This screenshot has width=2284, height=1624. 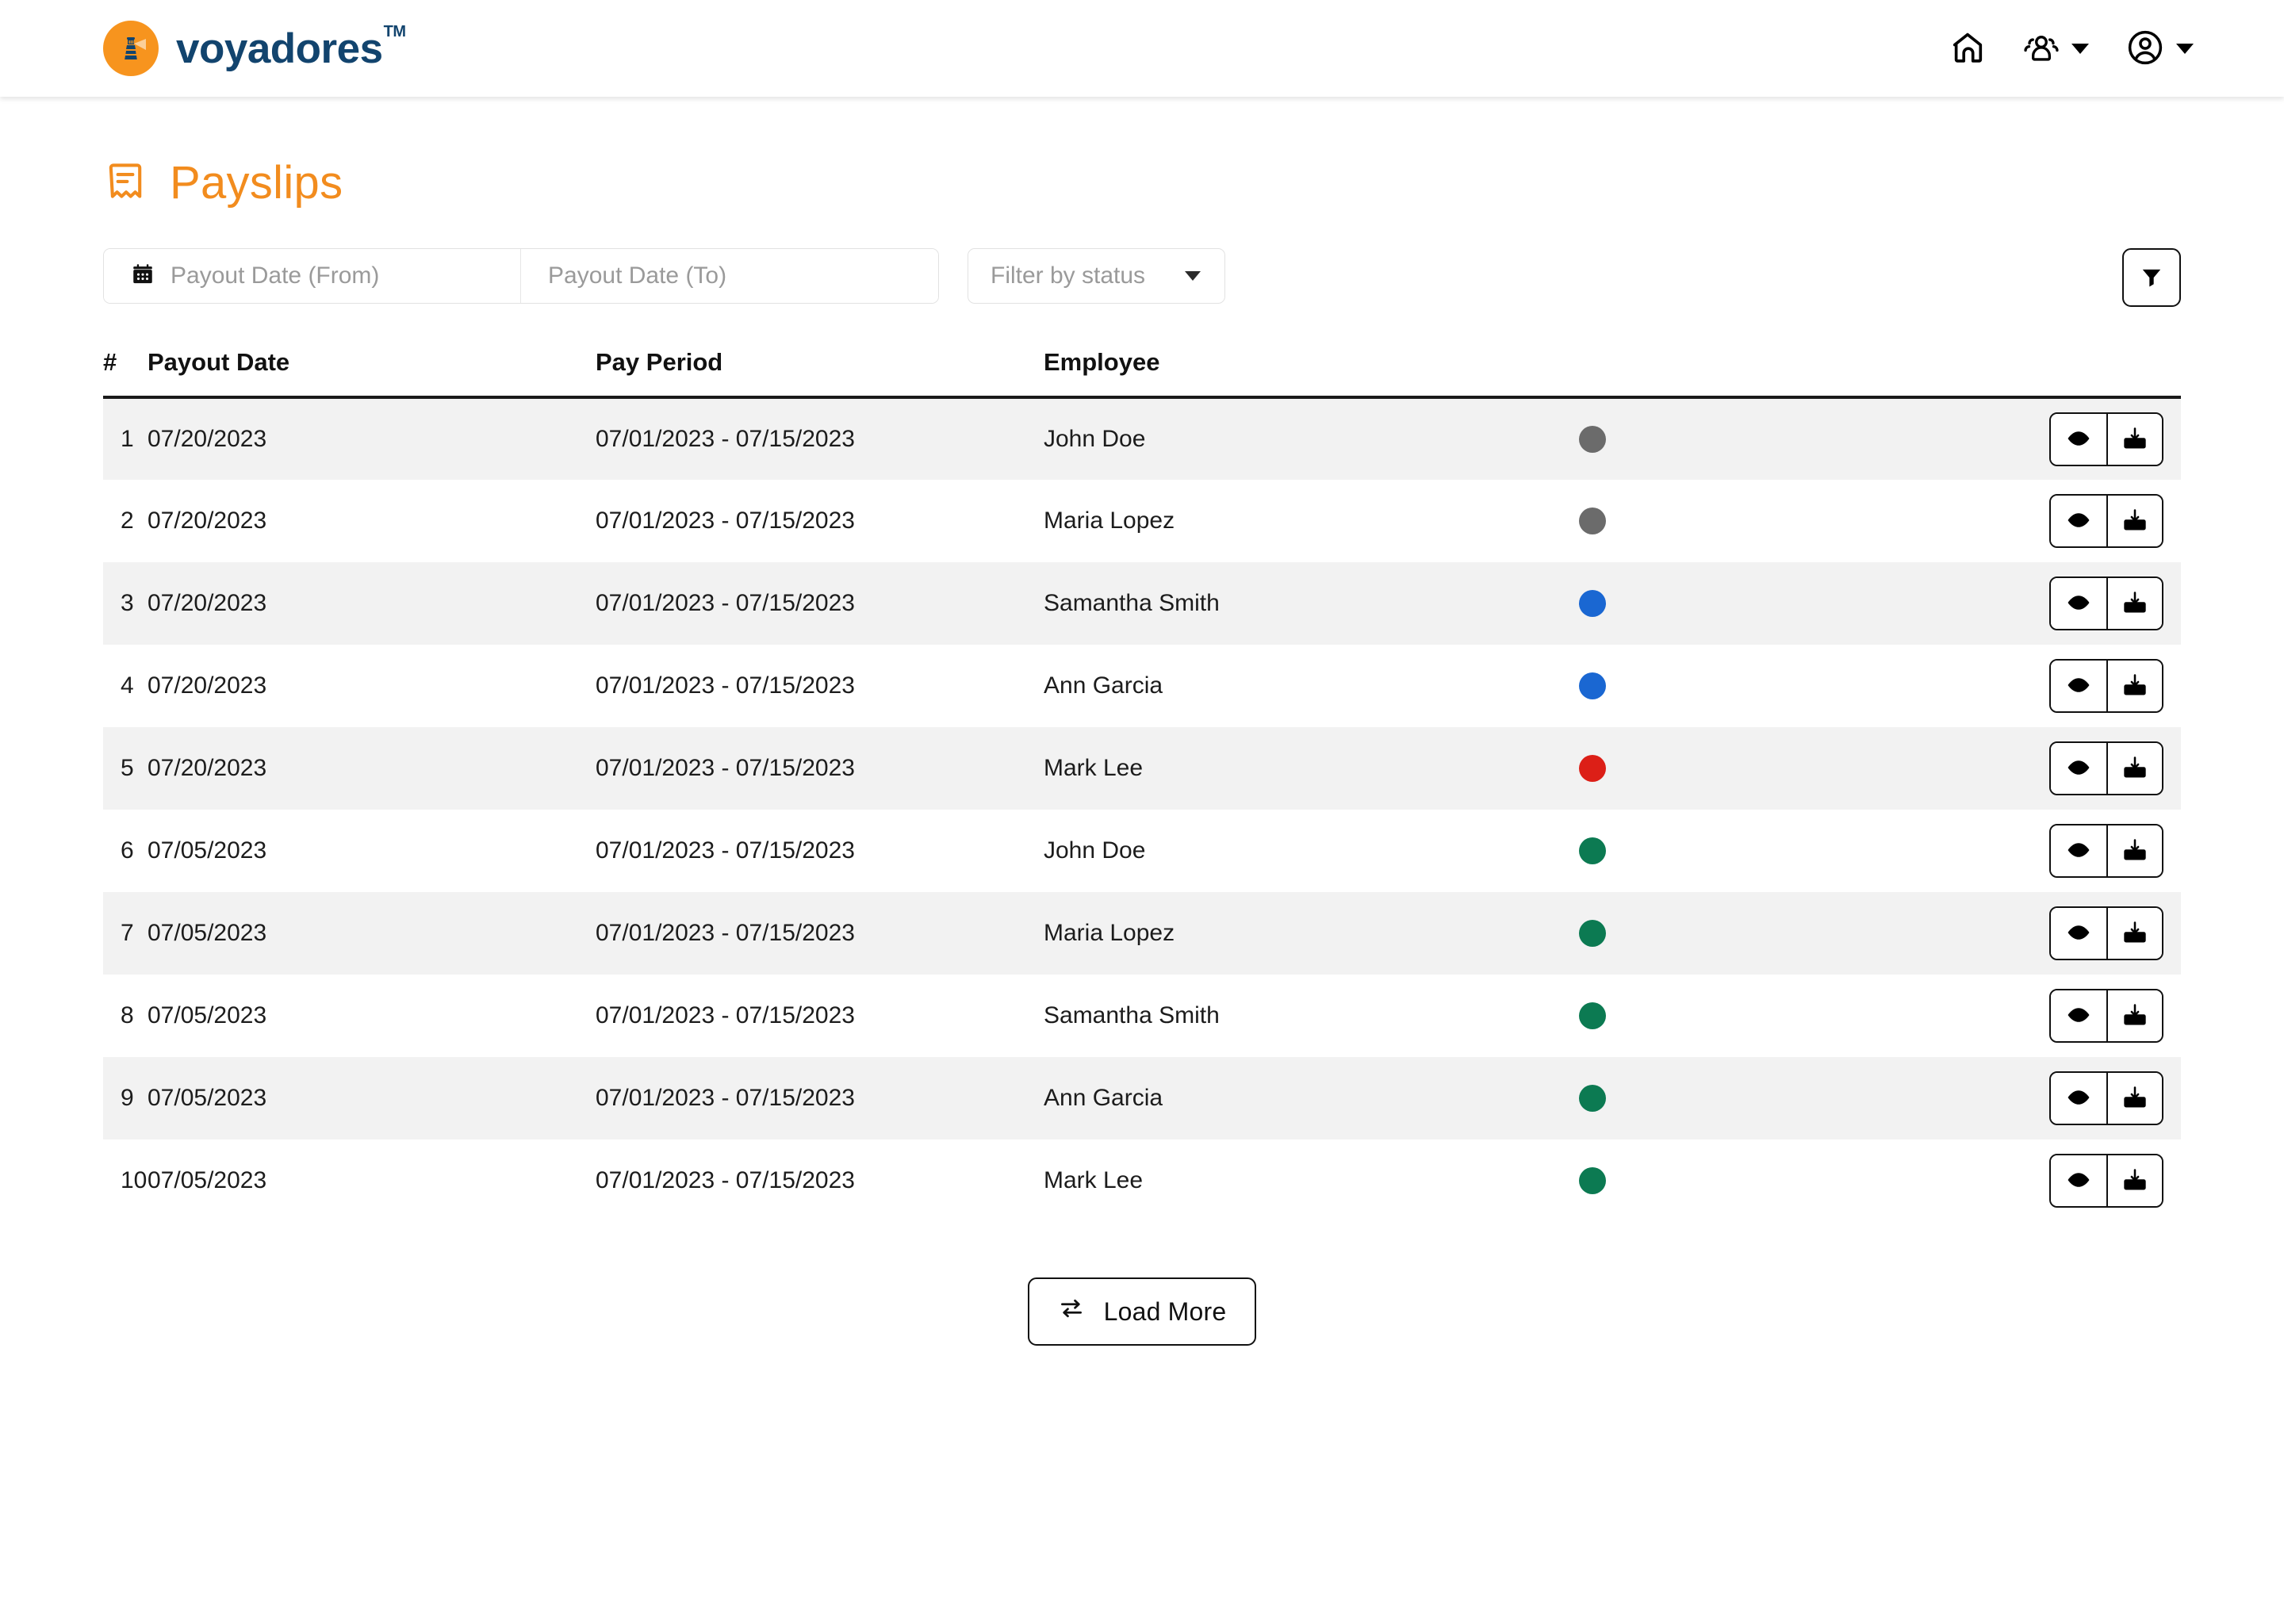 I want to click on column-header-status, so click(x=1799, y=372).